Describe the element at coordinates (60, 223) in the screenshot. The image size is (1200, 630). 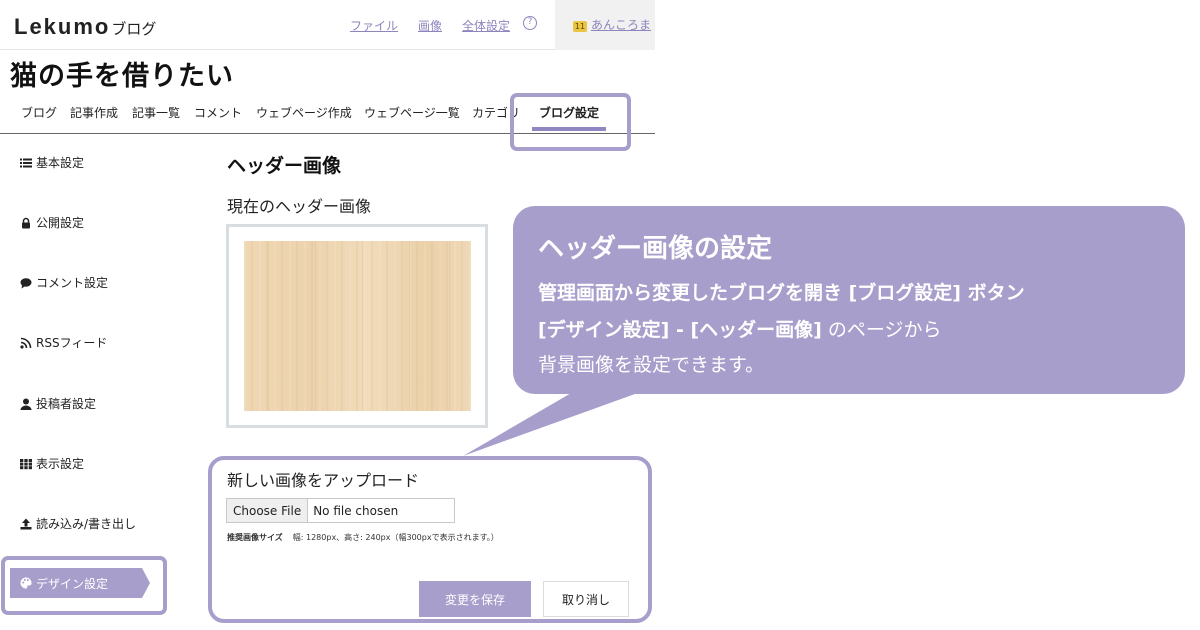
I see `sidebar-item-label: 公開設定` at that location.